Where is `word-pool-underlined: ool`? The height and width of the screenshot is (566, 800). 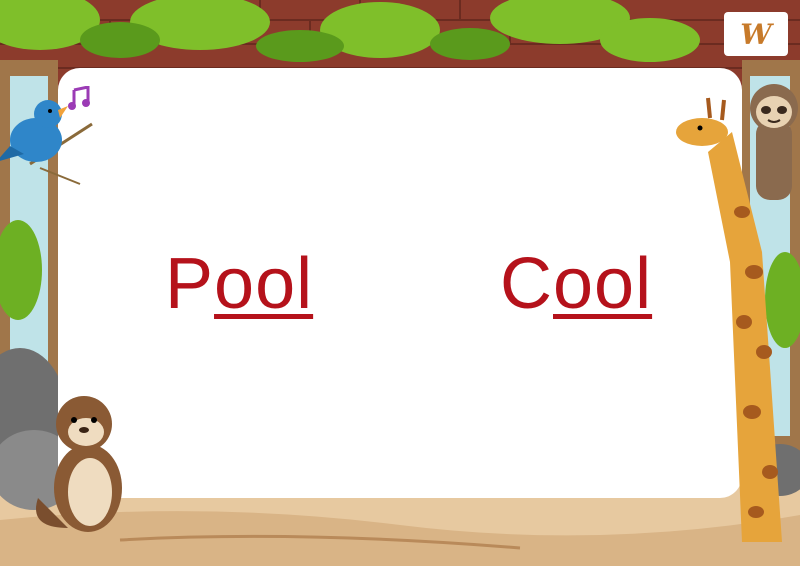
word-pool-underlined: ool is located at coordinates (264, 284).